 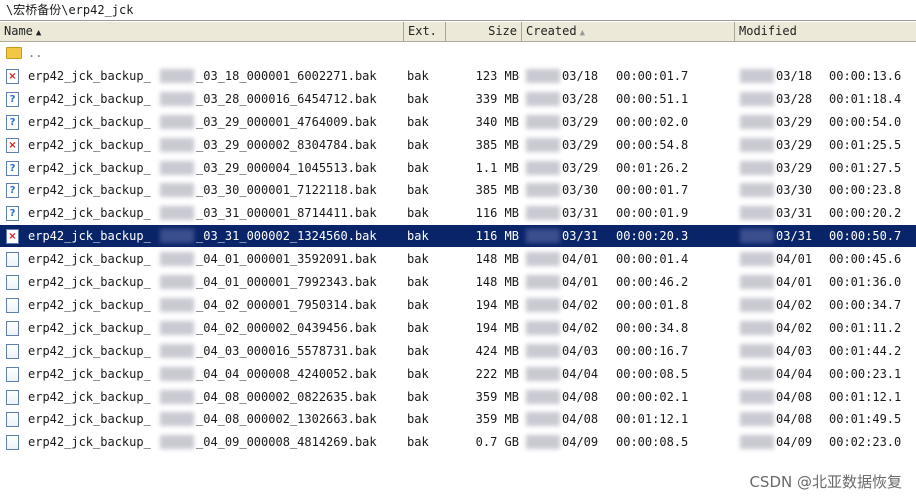 I want to click on file-size: 148 MB, so click(x=497, y=259).